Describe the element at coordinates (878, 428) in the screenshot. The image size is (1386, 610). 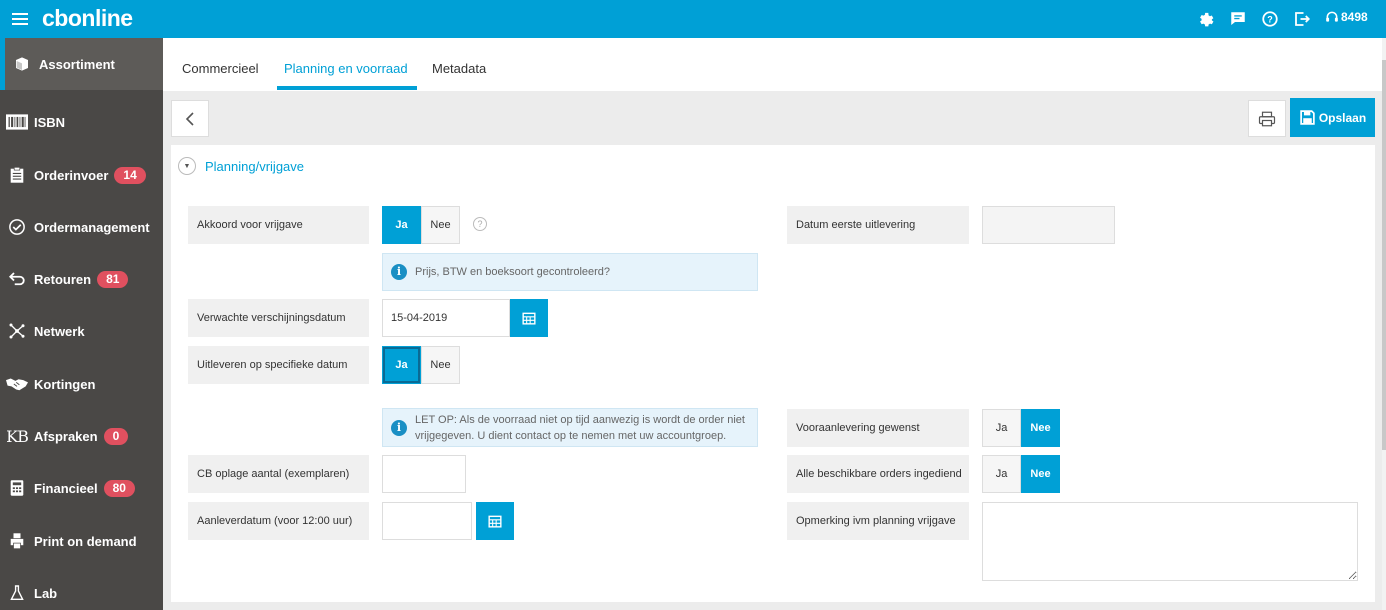
I see `vooraanlevering-label: Vooraanlevering gewenst` at that location.